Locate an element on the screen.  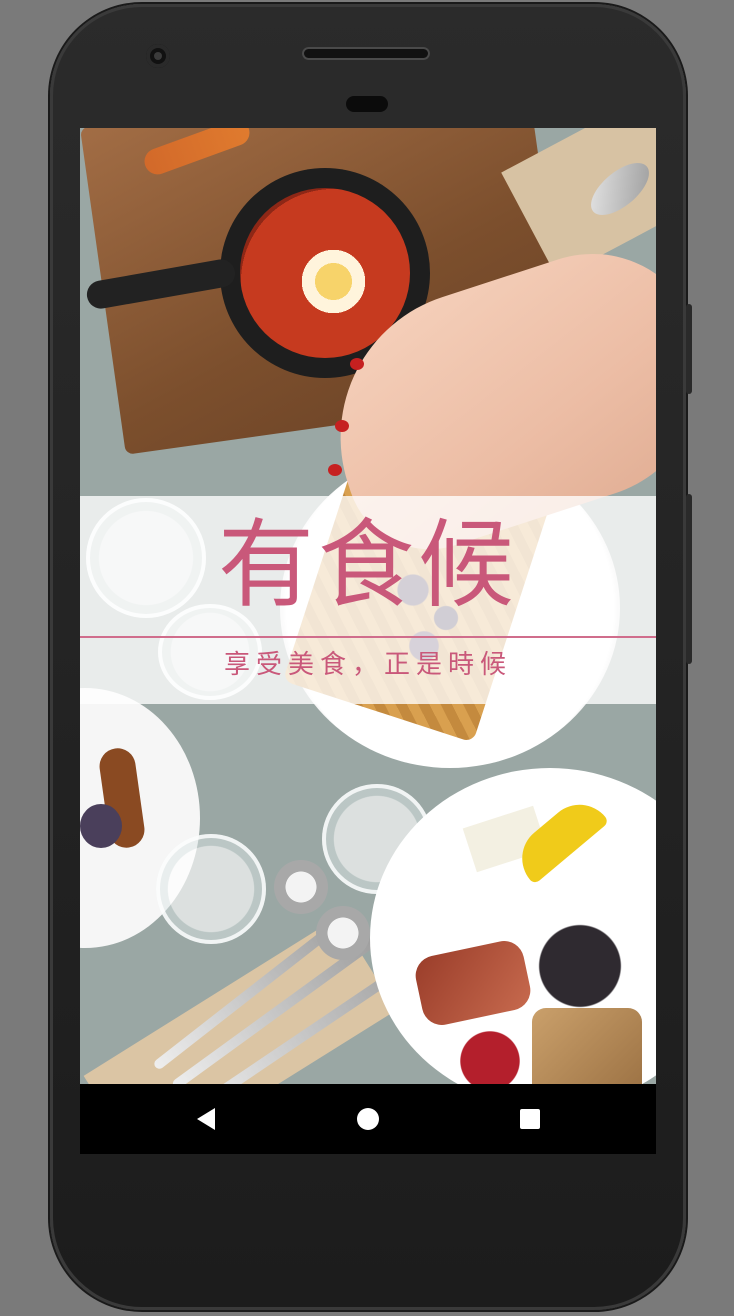
android-navigation-bar is located at coordinates (368, 1119).